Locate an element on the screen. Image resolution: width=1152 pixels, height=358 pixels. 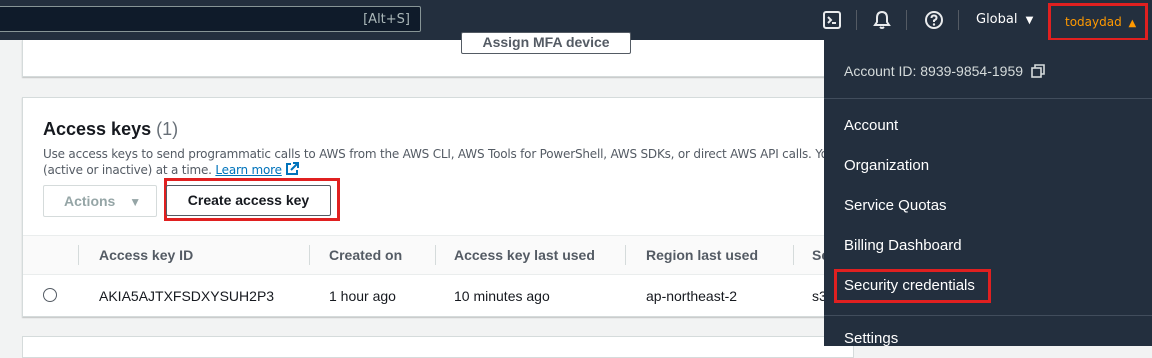
help-icon is located at coordinates (934, 20).